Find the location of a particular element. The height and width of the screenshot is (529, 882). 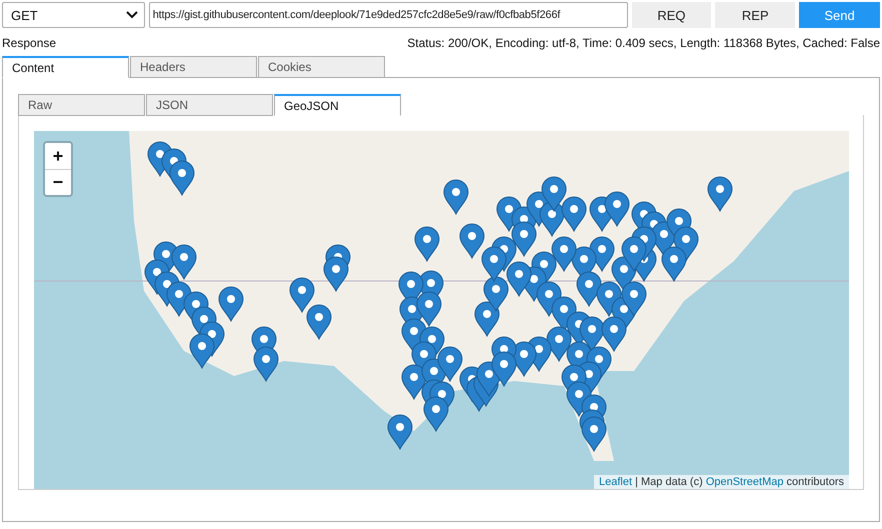

request-button: REP is located at coordinates (755, 15).